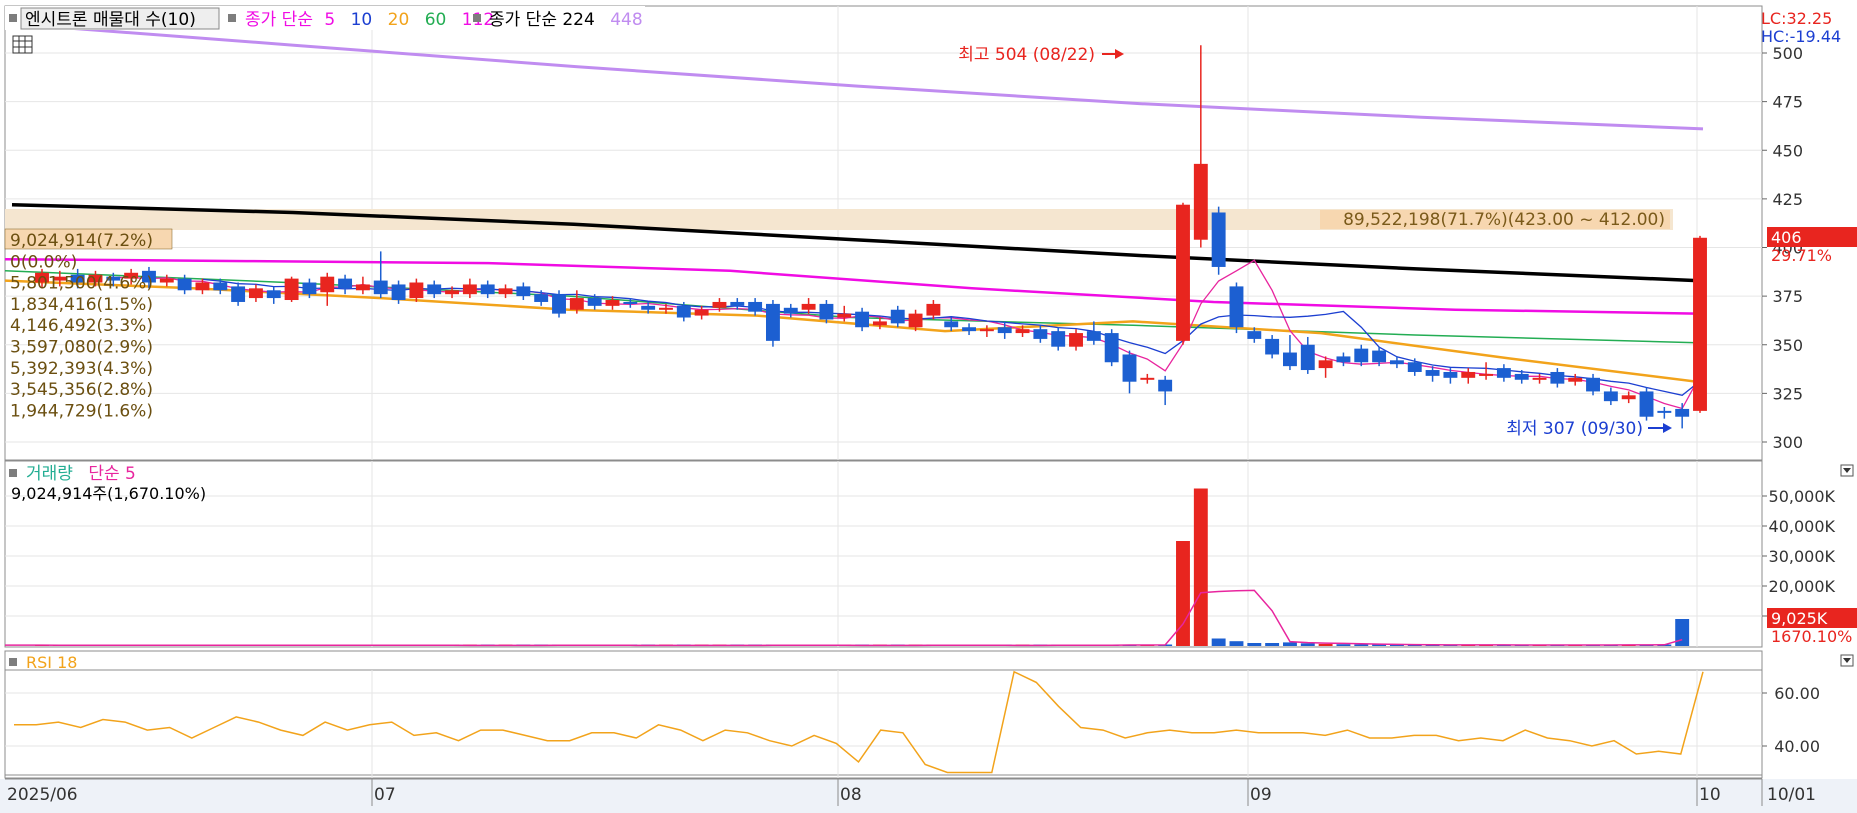 Image resolution: width=1857 pixels, height=813 pixels. What do you see at coordinates (399, 20) in the screenshot?
I see `ma-legend-20: 20` at bounding box center [399, 20].